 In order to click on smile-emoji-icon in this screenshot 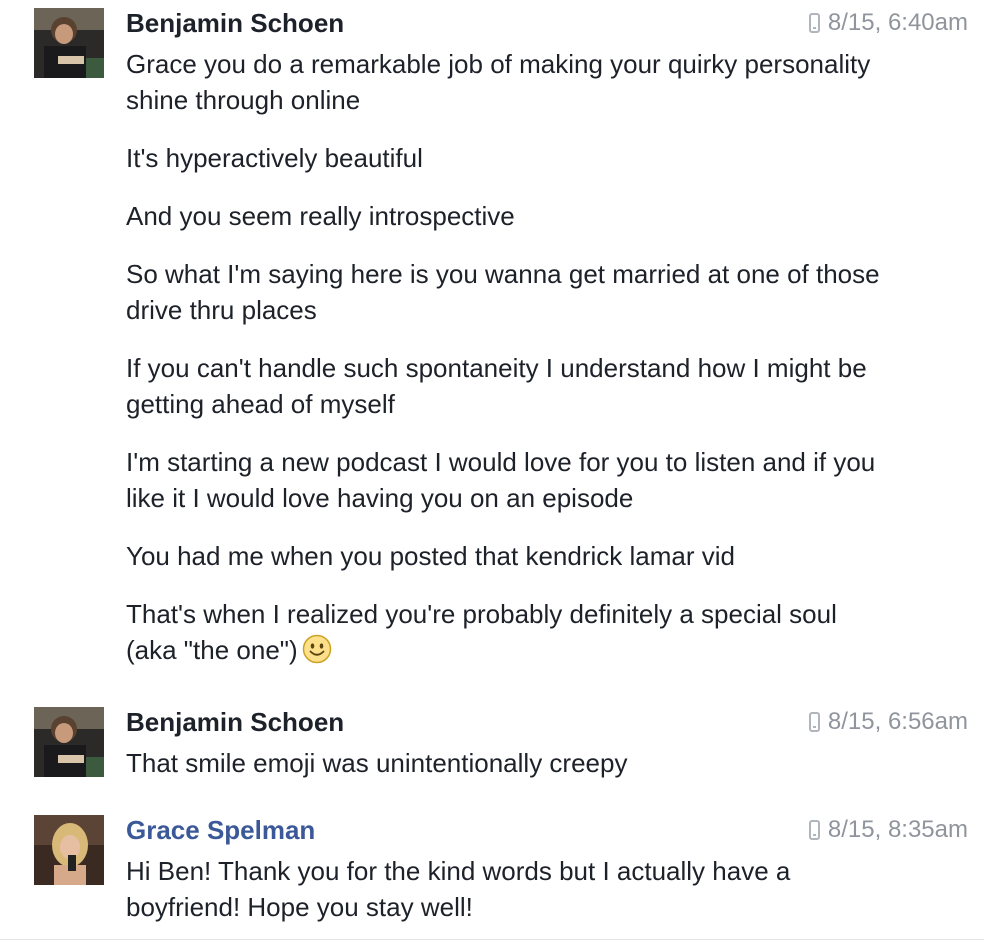, I will do `click(316, 649)`.